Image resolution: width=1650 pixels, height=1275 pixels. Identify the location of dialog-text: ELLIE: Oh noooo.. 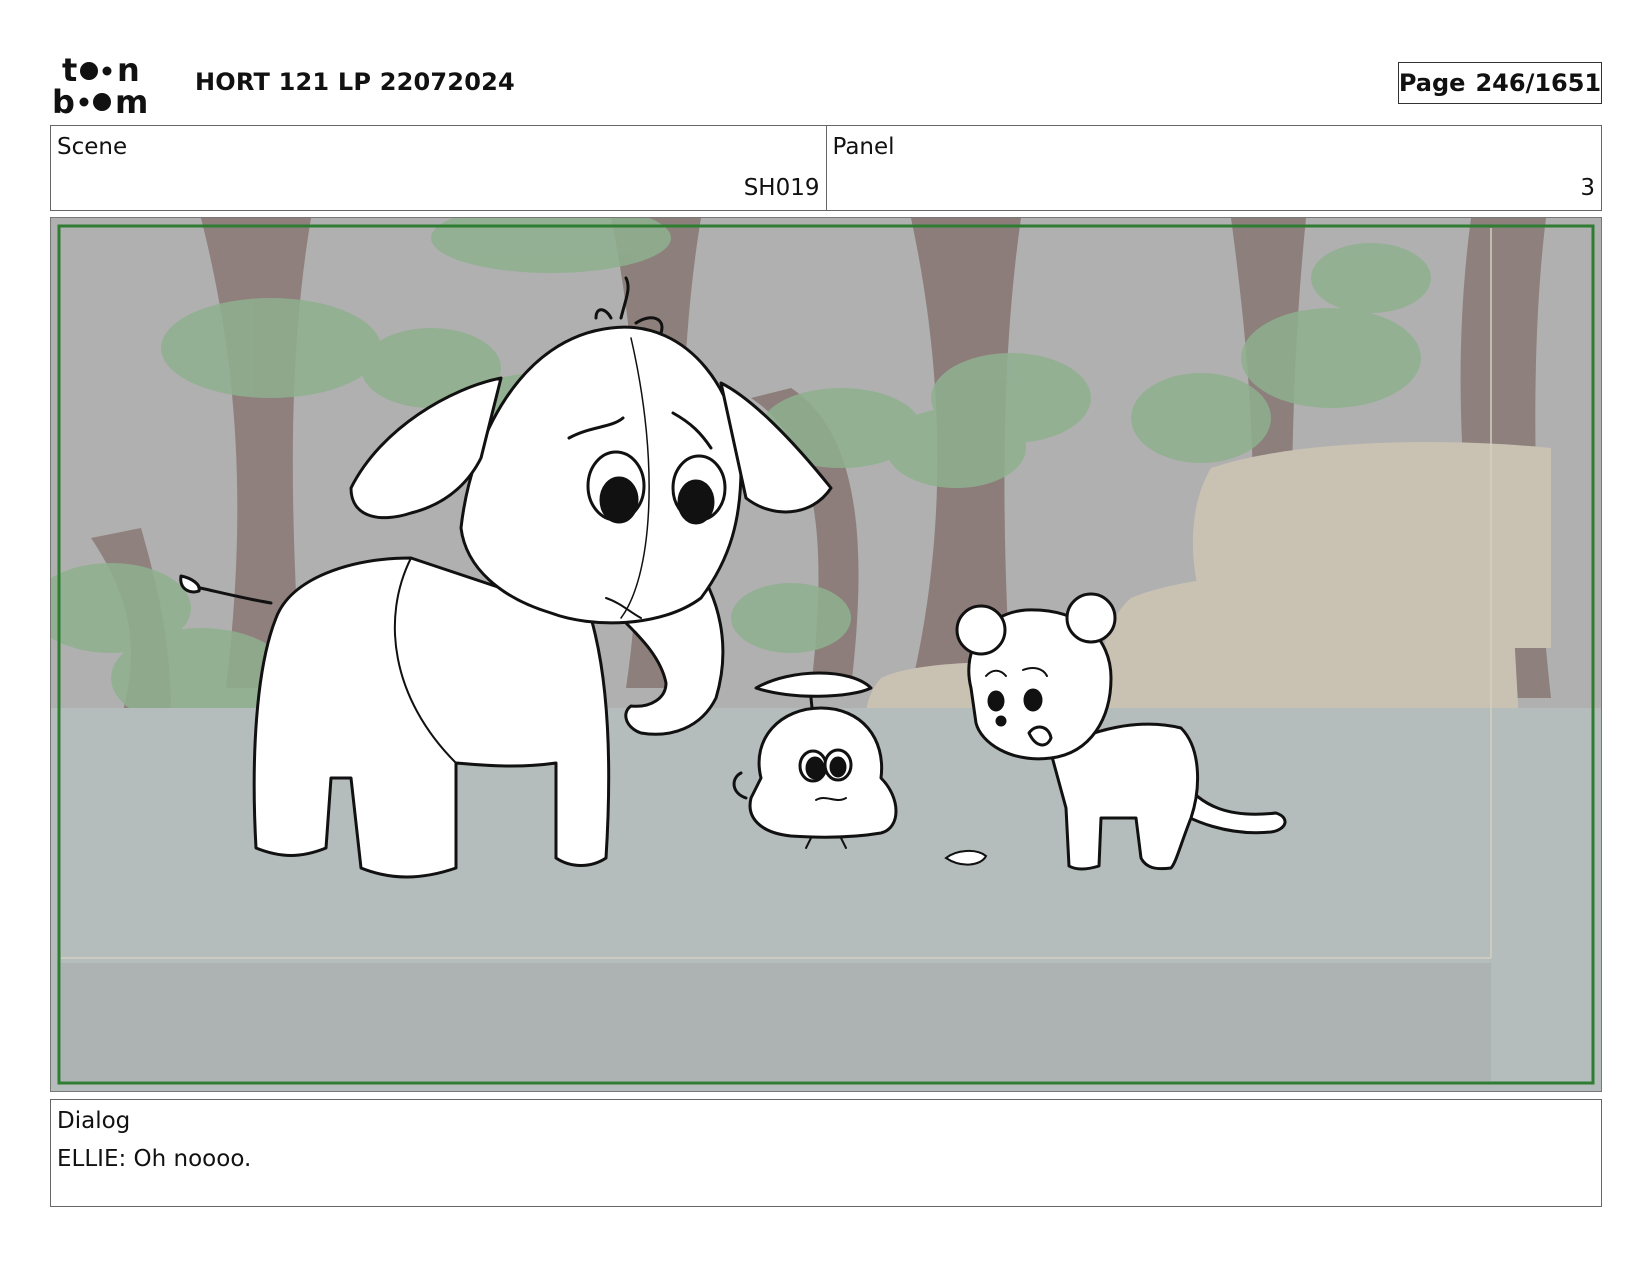
(154, 1159).